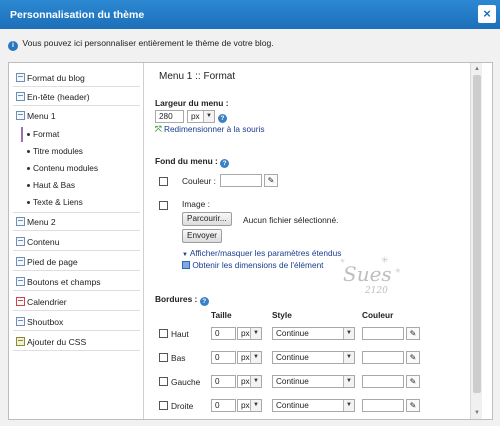  Describe the element at coordinates (477, 413) in the screenshot. I see `scroll-down-icon: ▼` at that location.